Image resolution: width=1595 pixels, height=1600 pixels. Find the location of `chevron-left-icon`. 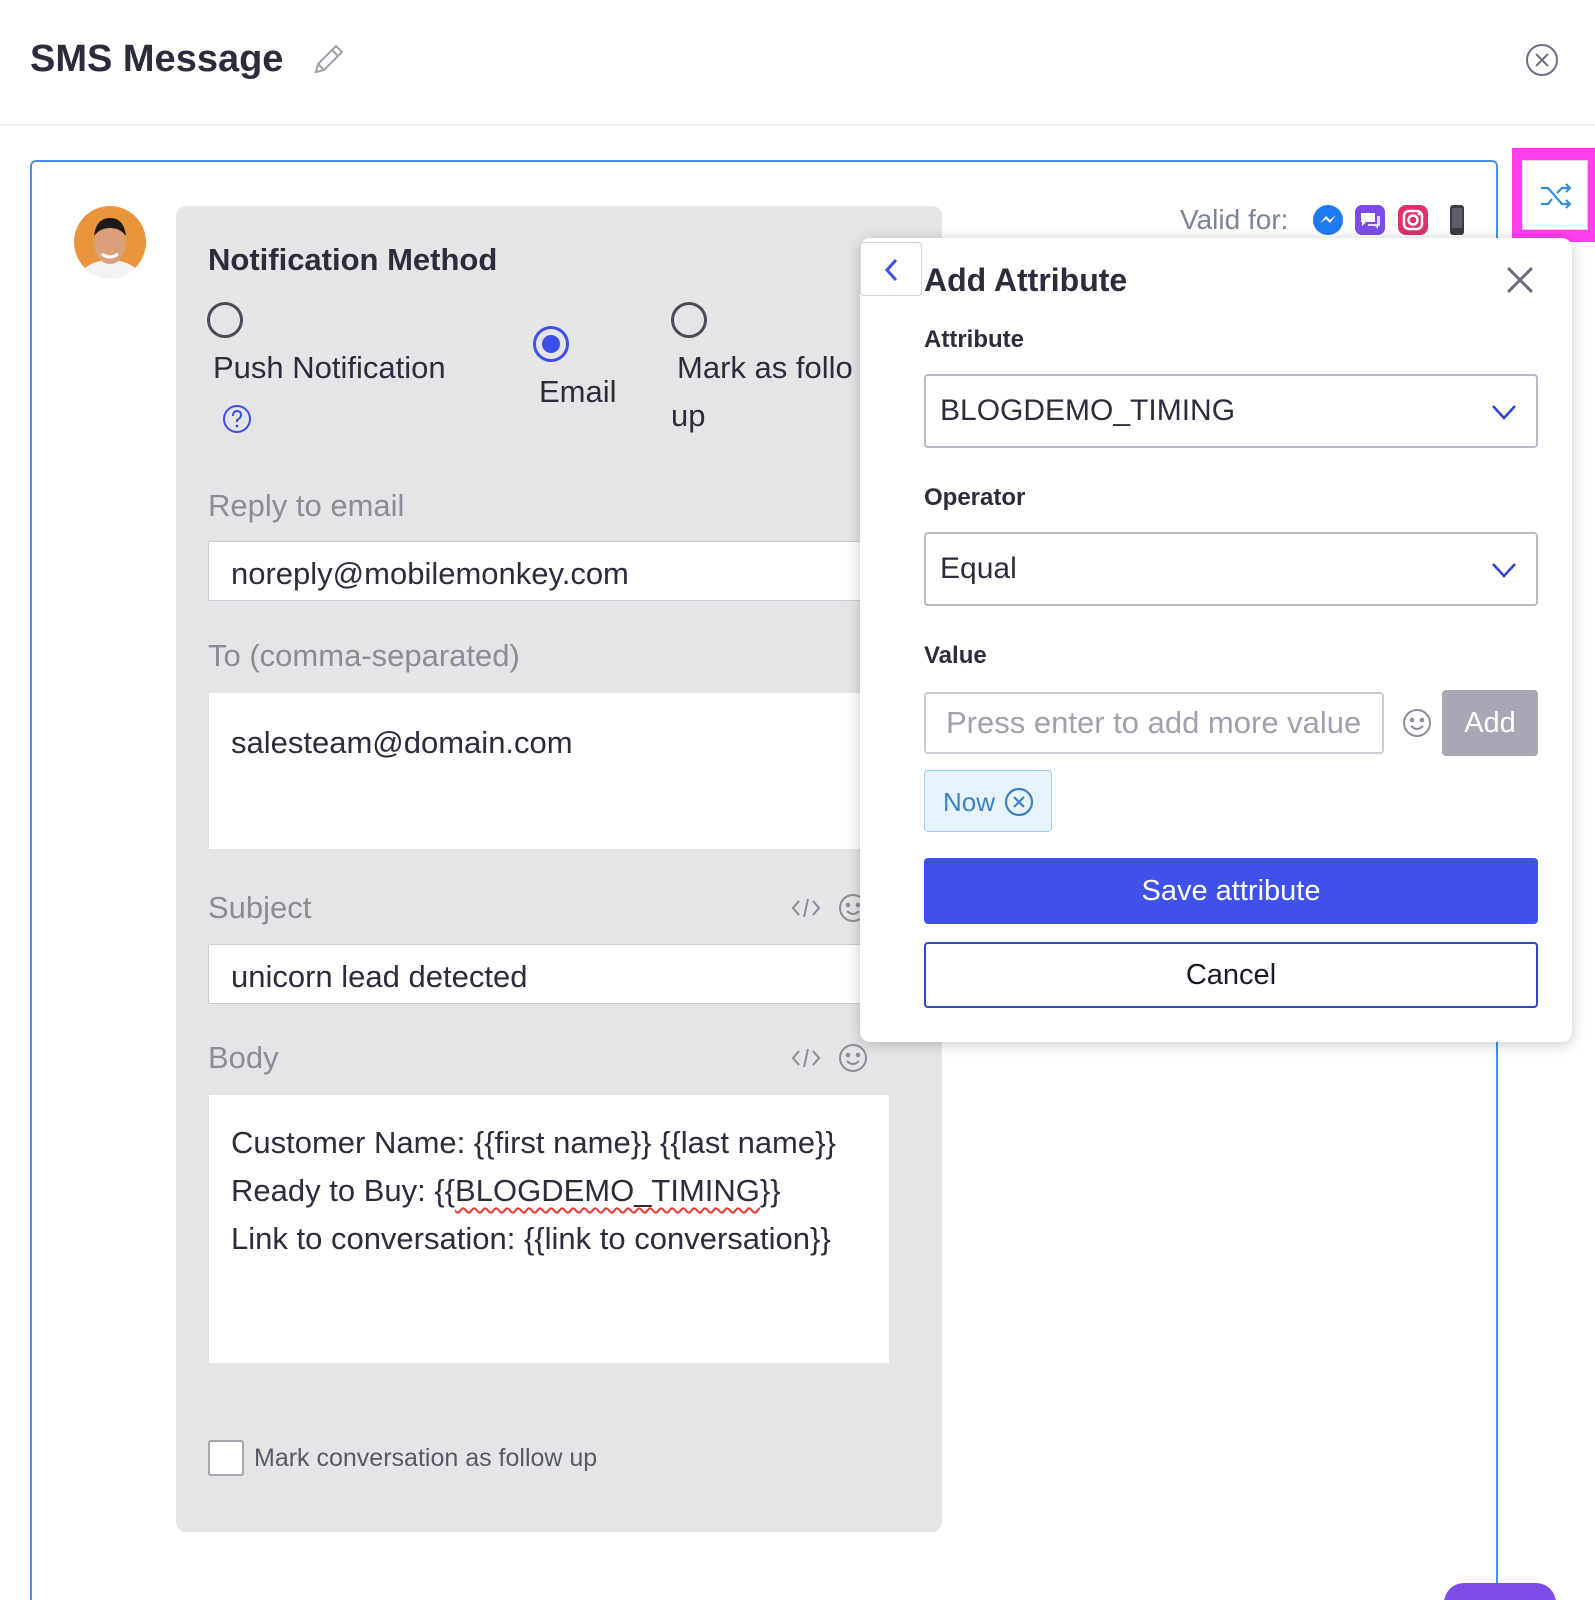

chevron-left-icon is located at coordinates (892, 270).